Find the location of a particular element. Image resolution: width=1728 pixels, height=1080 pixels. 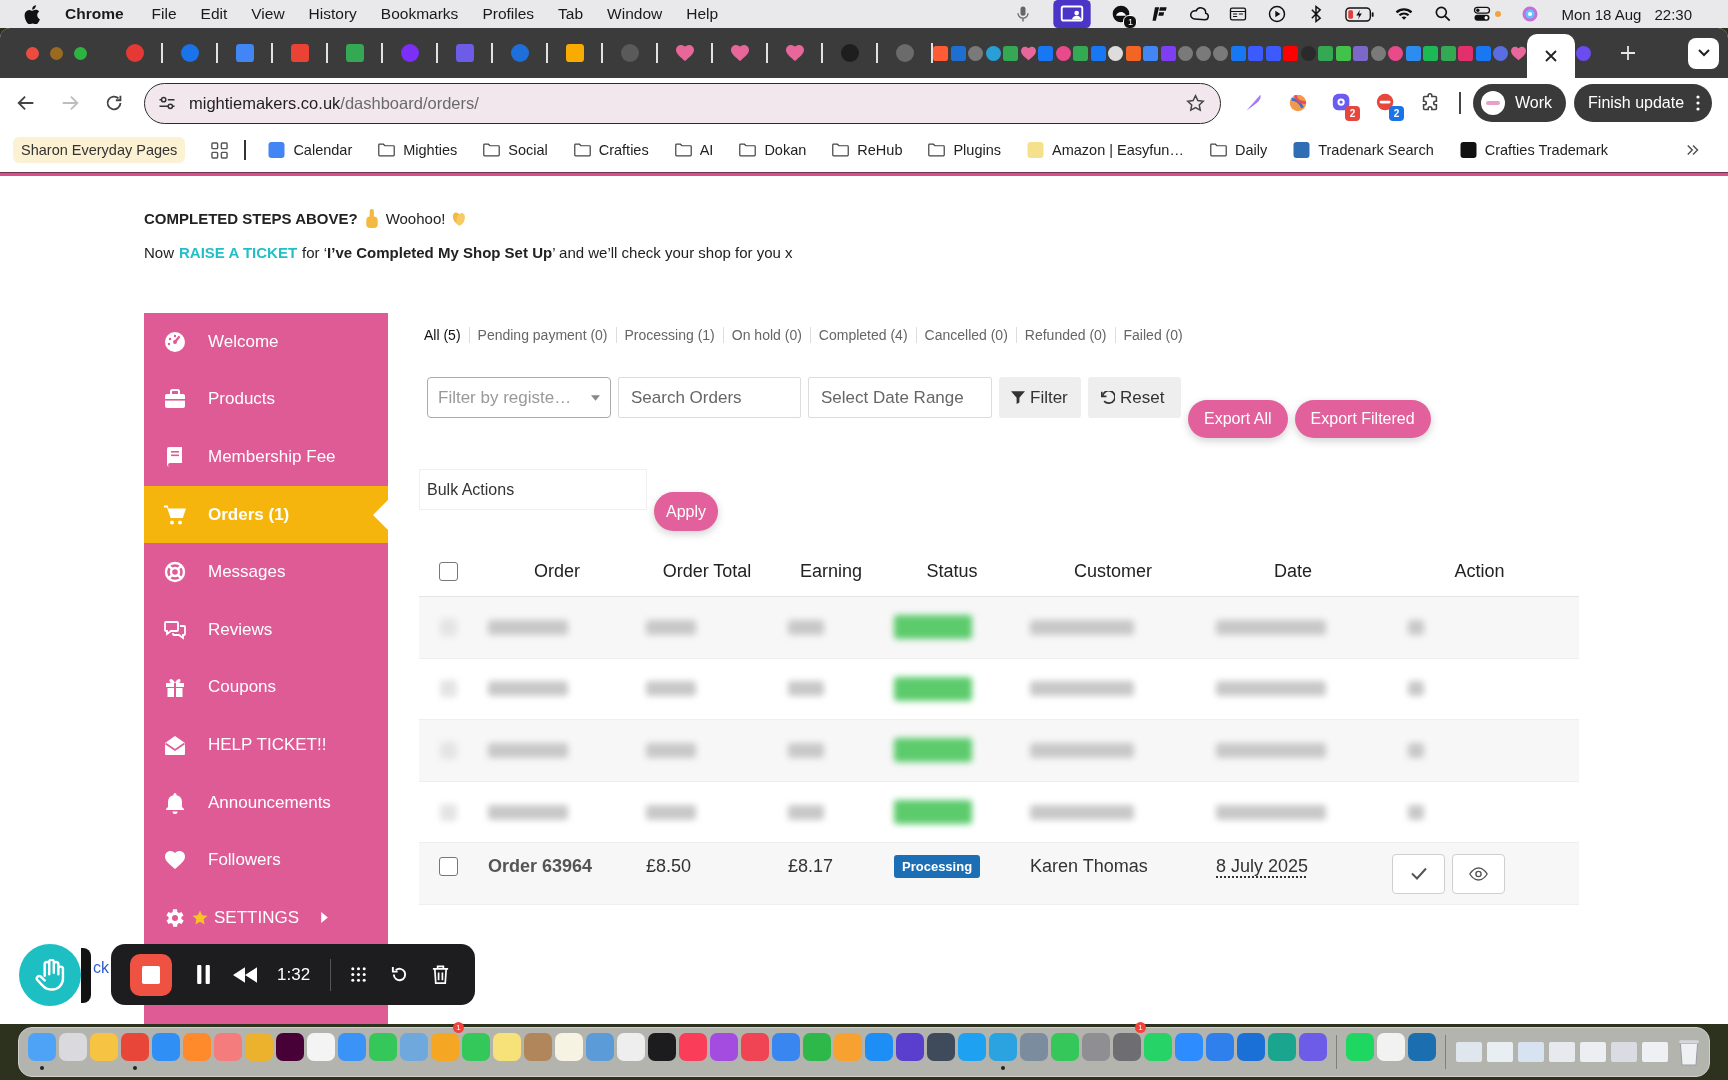

more-options-icon is located at coordinates (1698, 103).